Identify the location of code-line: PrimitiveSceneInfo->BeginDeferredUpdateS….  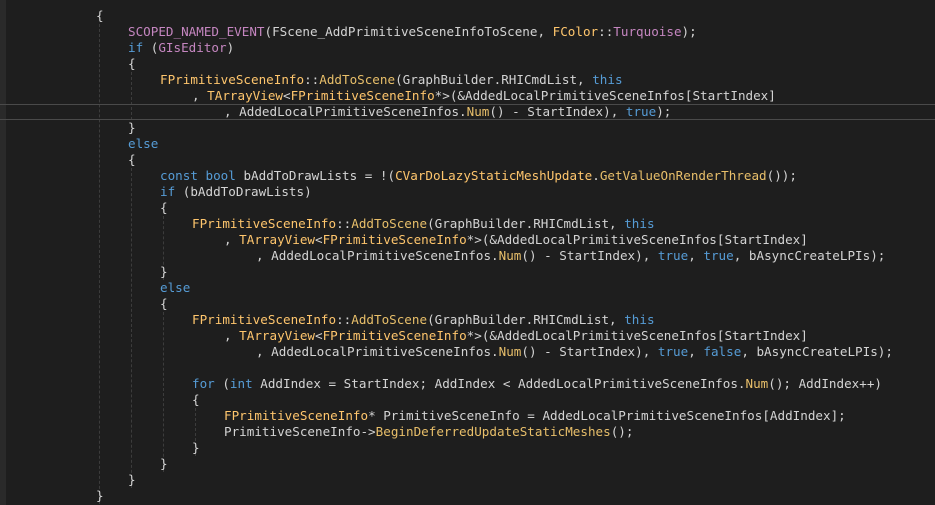
(316, 432).